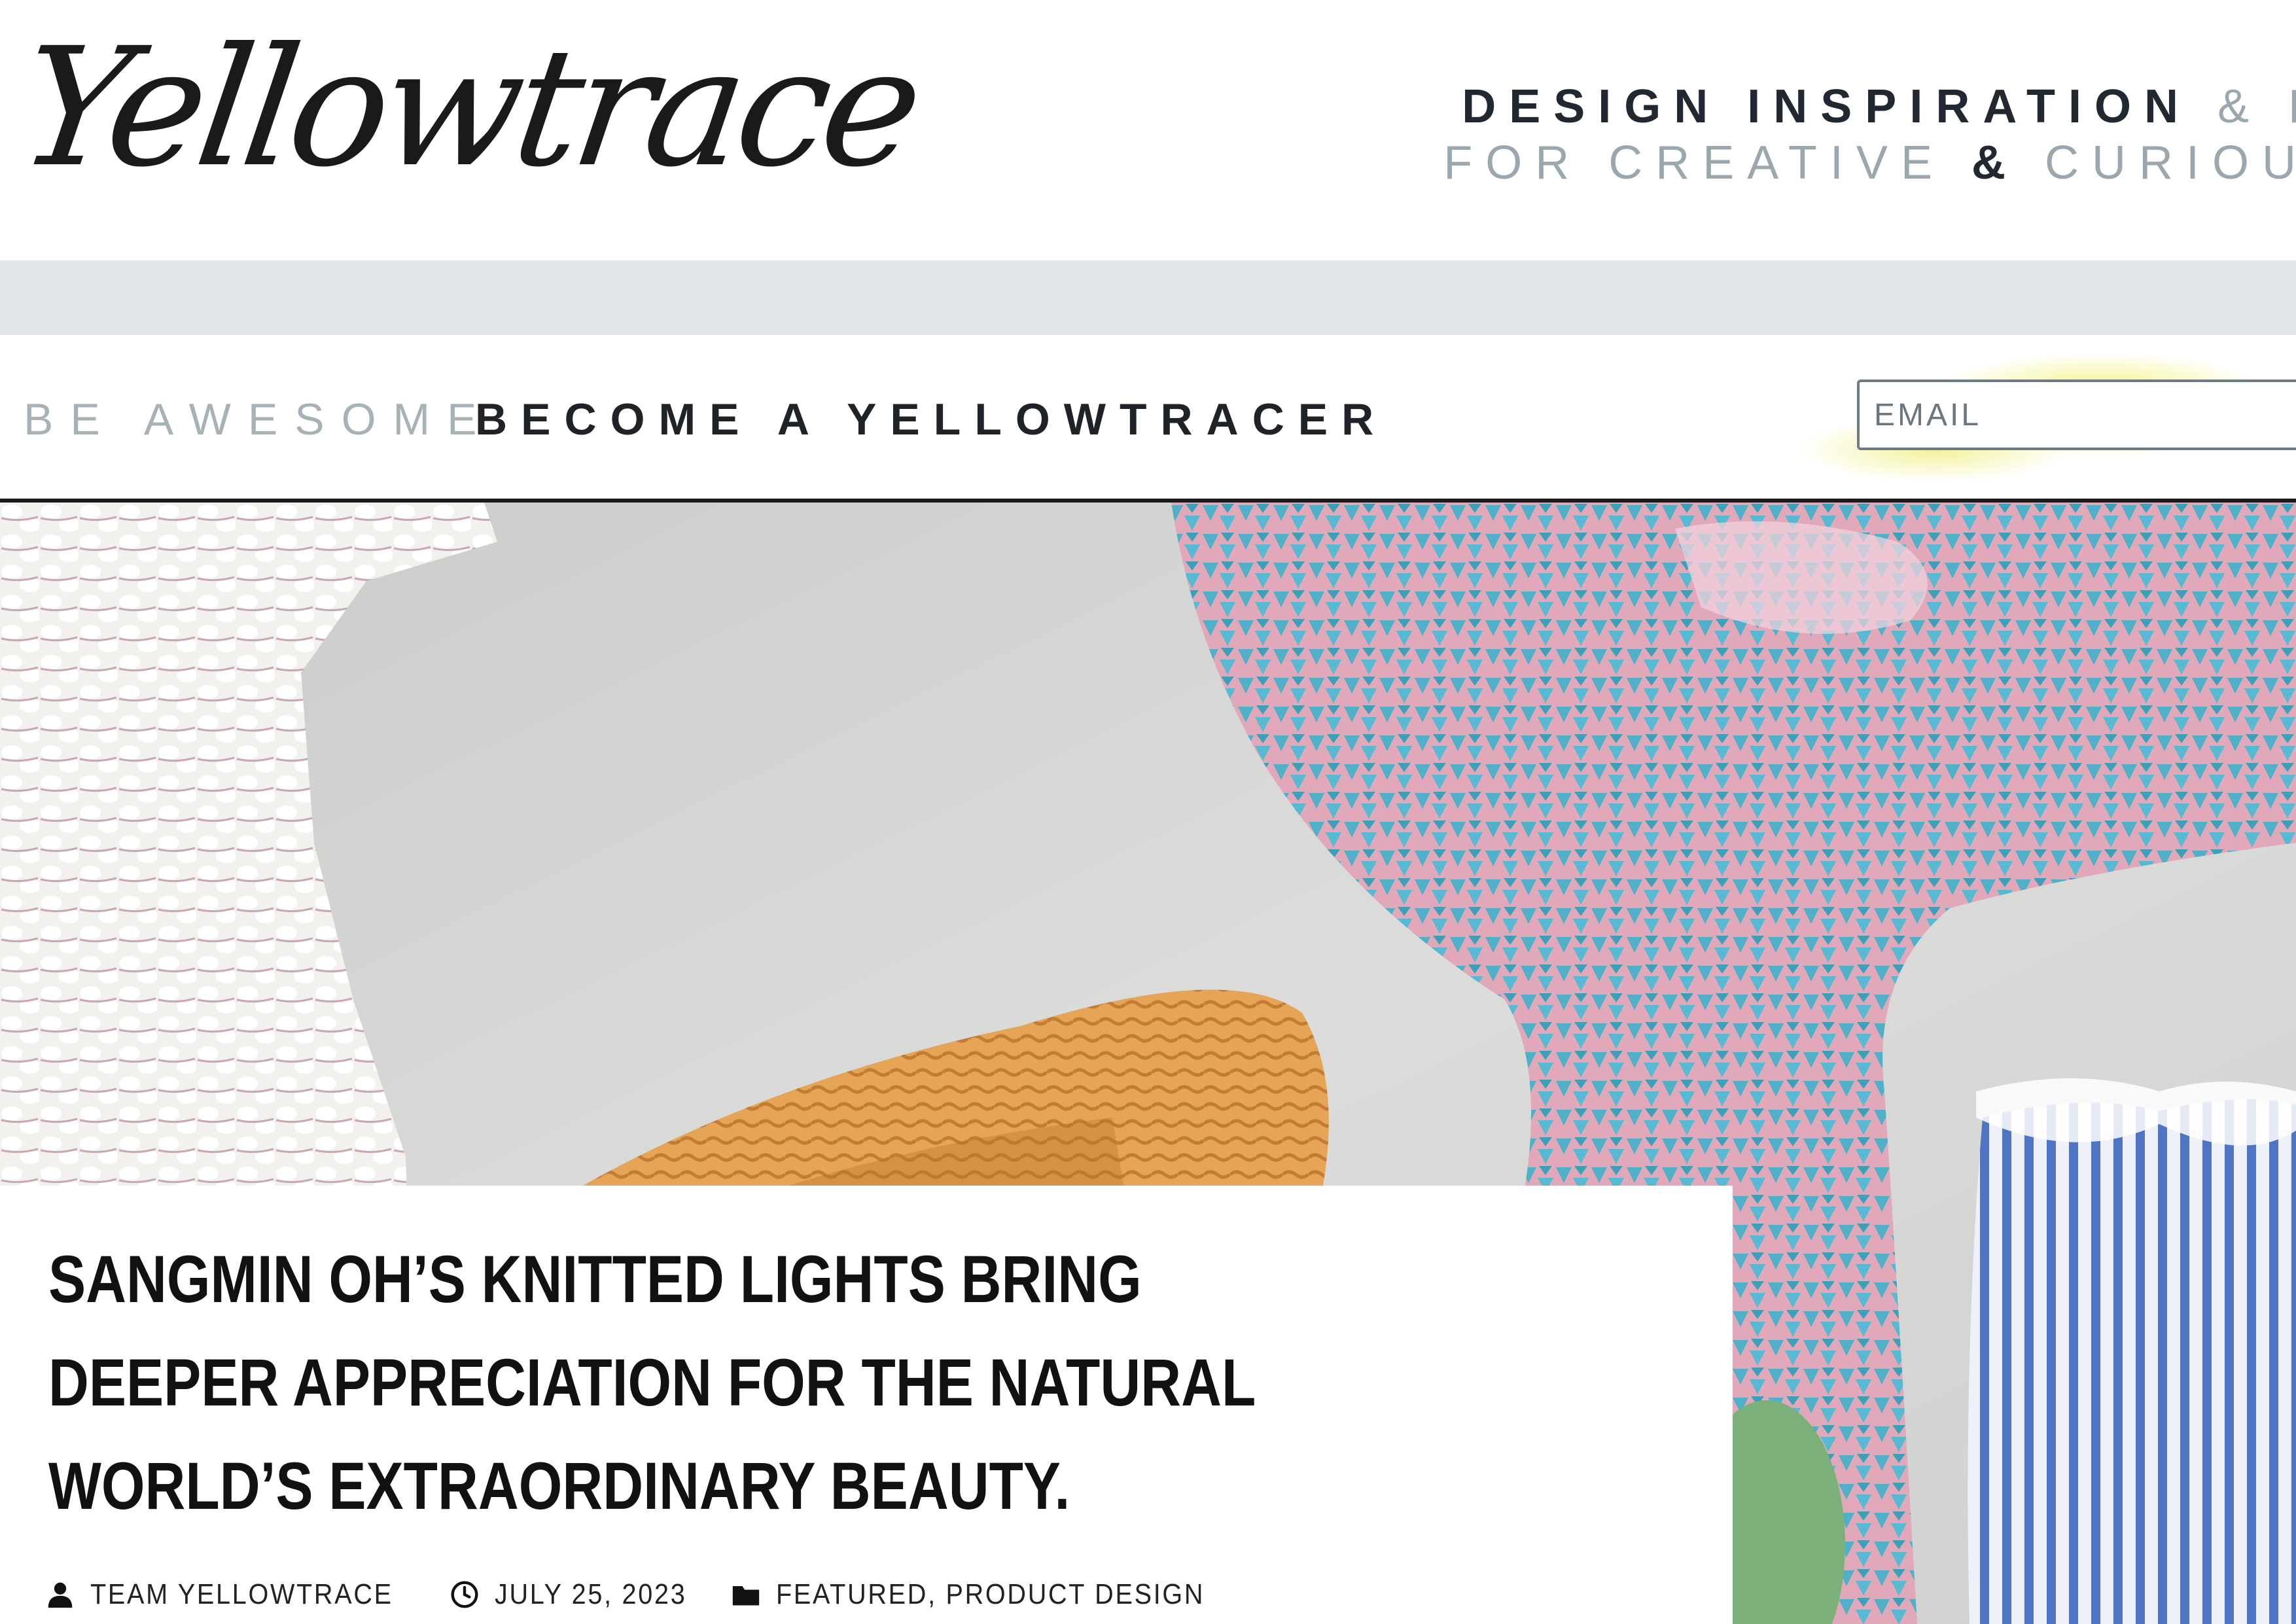  What do you see at coordinates (931, 419) in the screenshot?
I see `become-yellowtracer-text: BECOME A YELLOWTRACER` at bounding box center [931, 419].